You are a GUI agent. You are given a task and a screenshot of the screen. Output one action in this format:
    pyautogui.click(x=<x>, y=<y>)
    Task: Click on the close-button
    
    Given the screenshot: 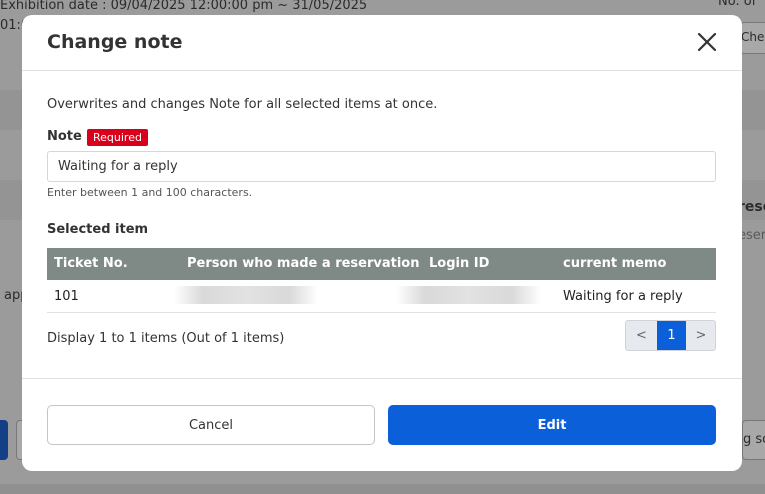 What is the action you would take?
    pyautogui.click(x=707, y=42)
    